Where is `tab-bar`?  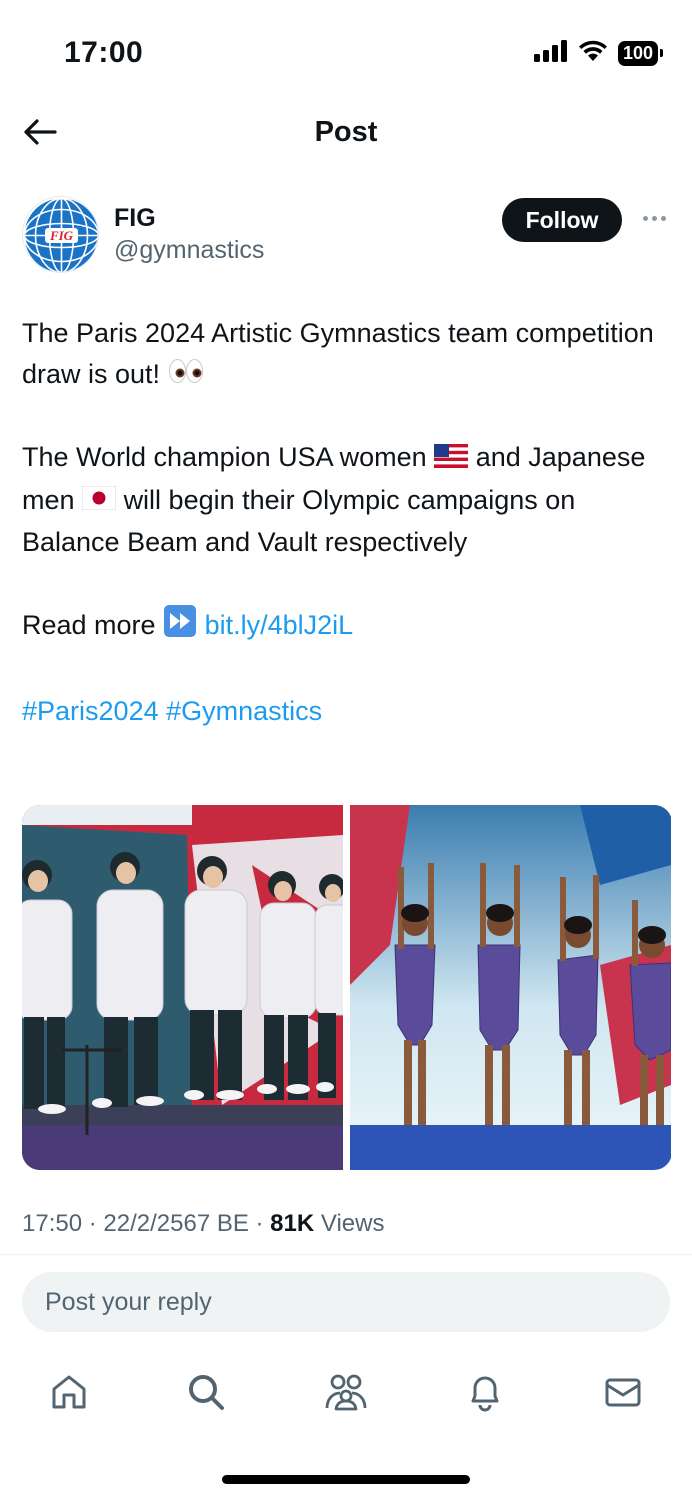 tab-bar is located at coordinates (346, 1392).